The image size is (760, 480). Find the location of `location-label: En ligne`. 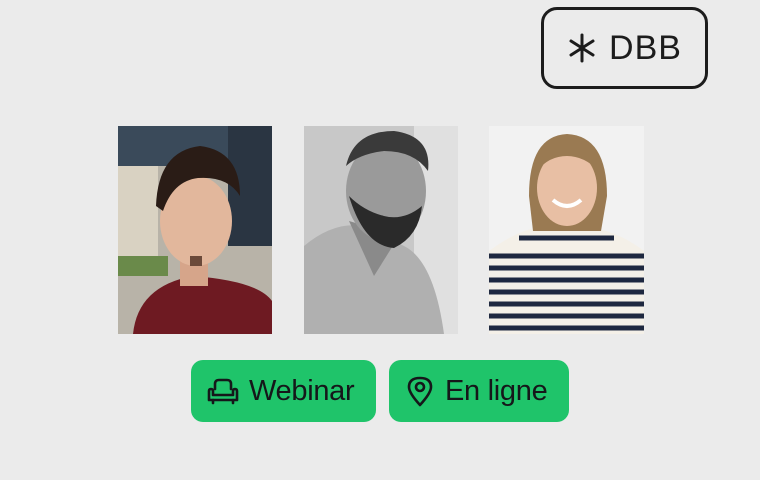

location-label: En ligne is located at coordinates (496, 390).